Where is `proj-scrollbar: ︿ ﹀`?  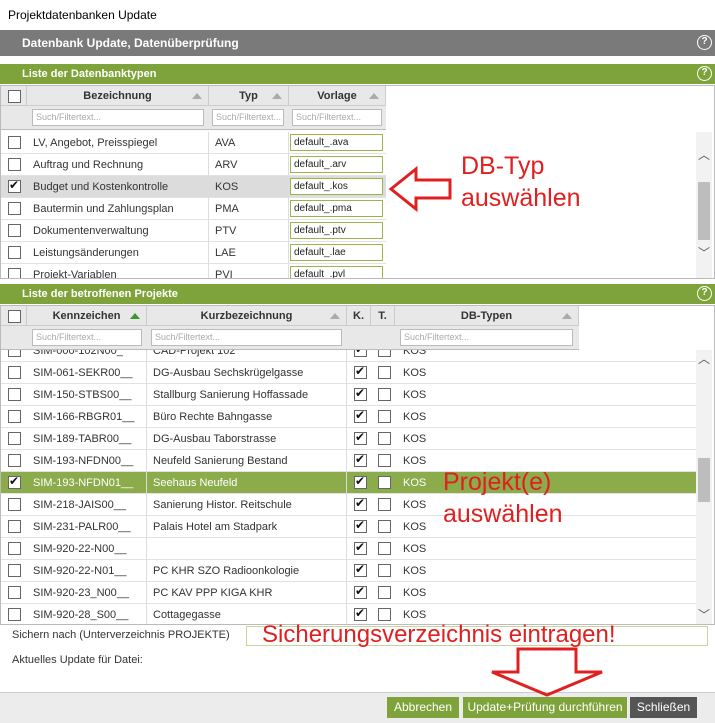 proj-scrollbar: ︿ ﹀ is located at coordinates (704, 487).